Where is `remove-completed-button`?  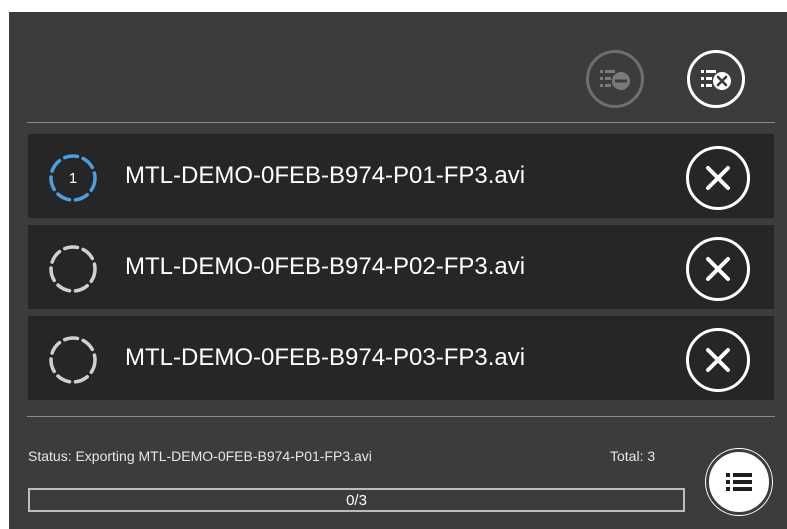
remove-completed-button is located at coordinates (615, 79).